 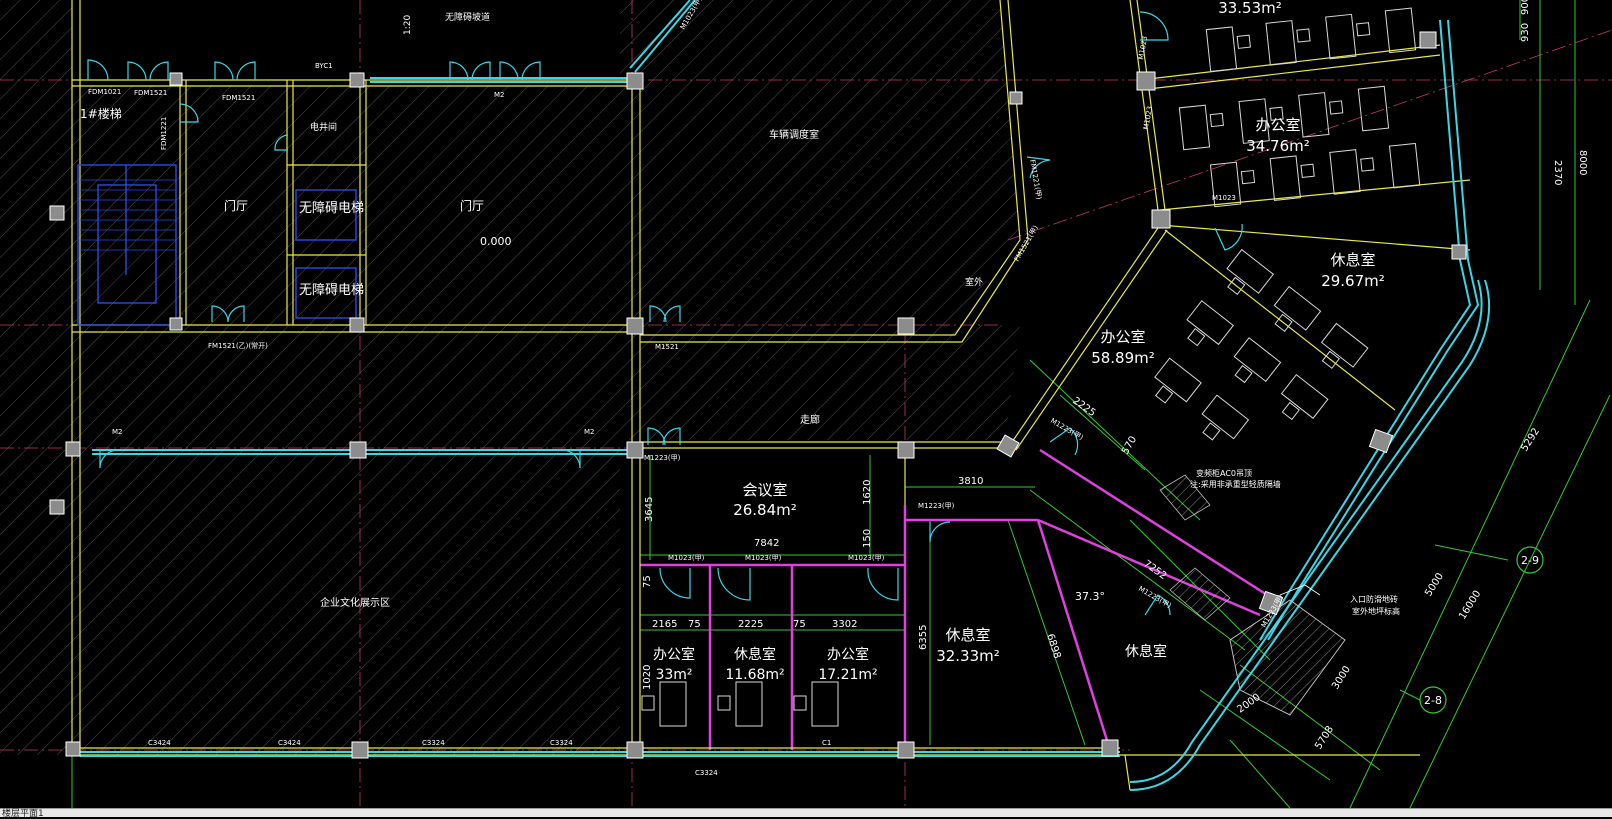 I want to click on dimension-value: 5292, so click(x=1530, y=439).